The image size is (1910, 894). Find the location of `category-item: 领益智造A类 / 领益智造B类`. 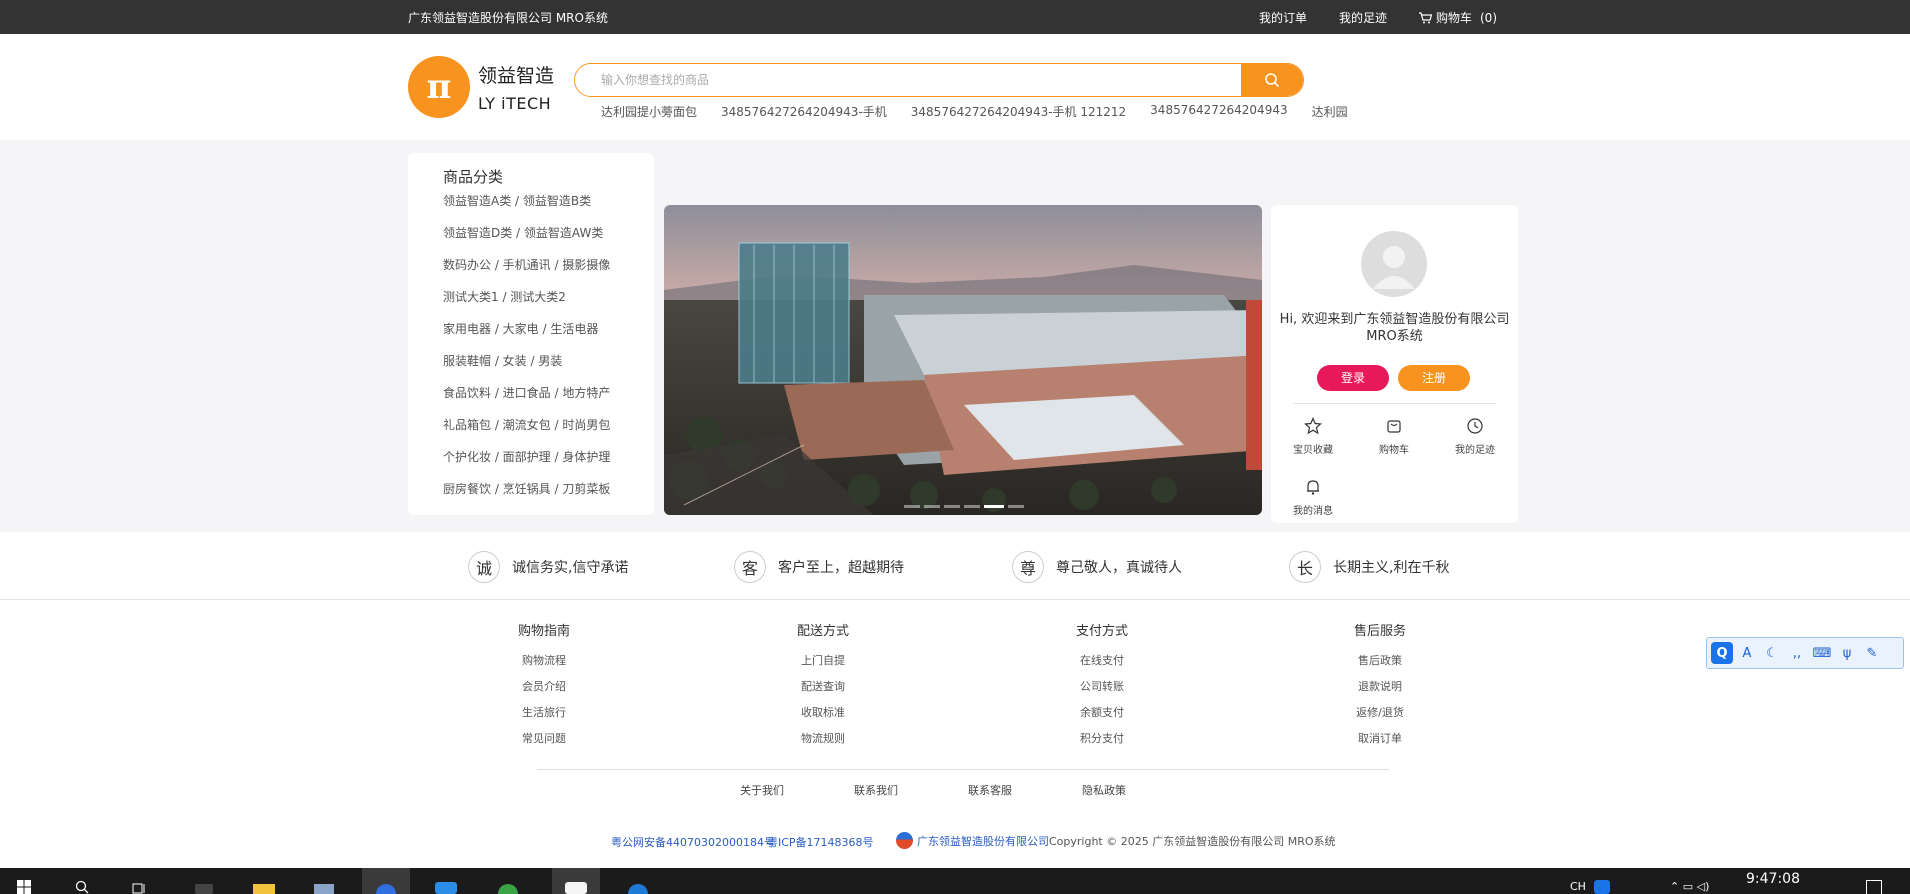

category-item: 领益智造A类 / 领益智造B类 is located at coordinates (526, 209).